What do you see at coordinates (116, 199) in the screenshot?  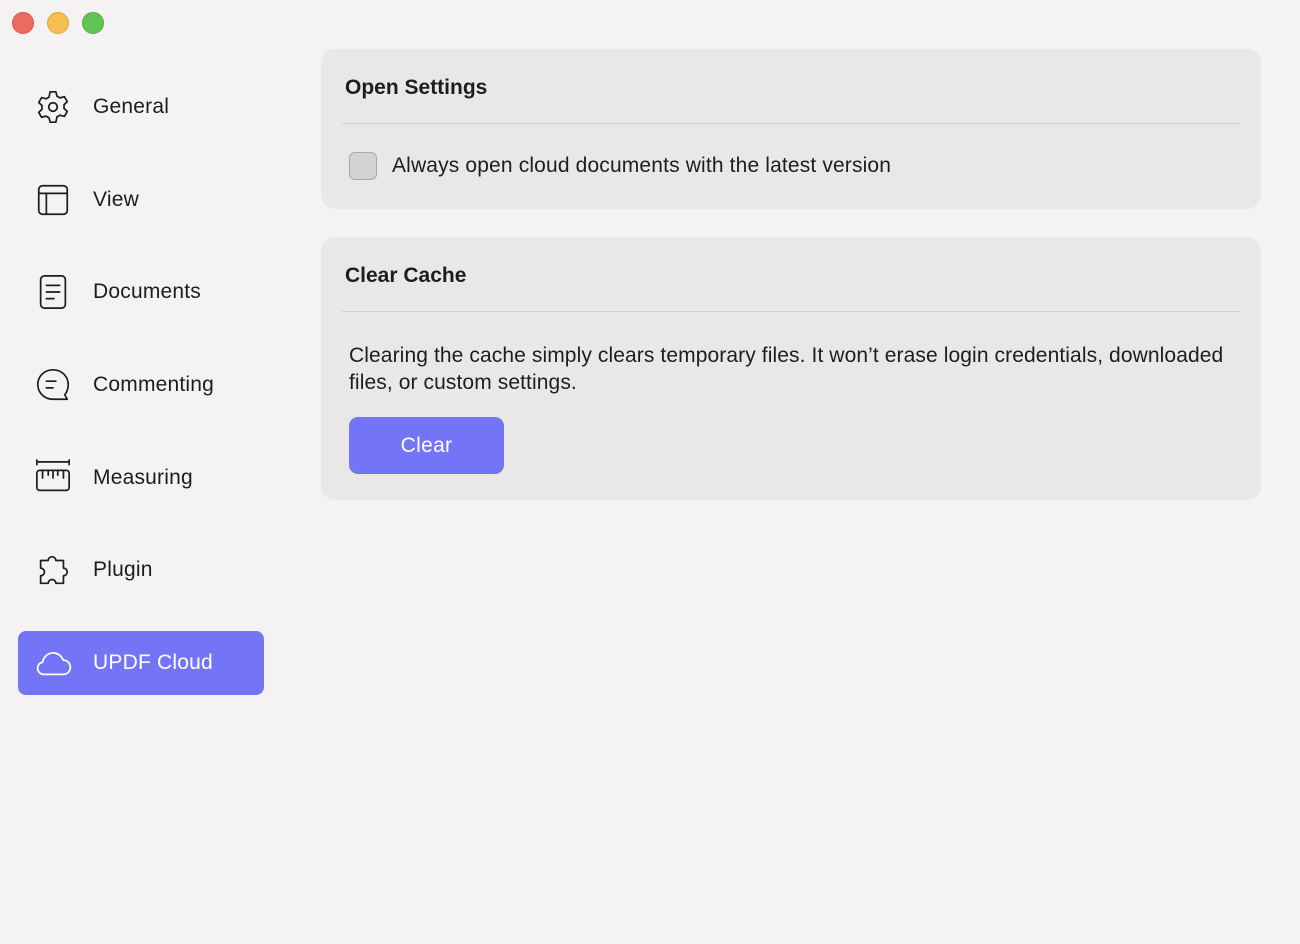 I see `sidebar-item-label: View` at bounding box center [116, 199].